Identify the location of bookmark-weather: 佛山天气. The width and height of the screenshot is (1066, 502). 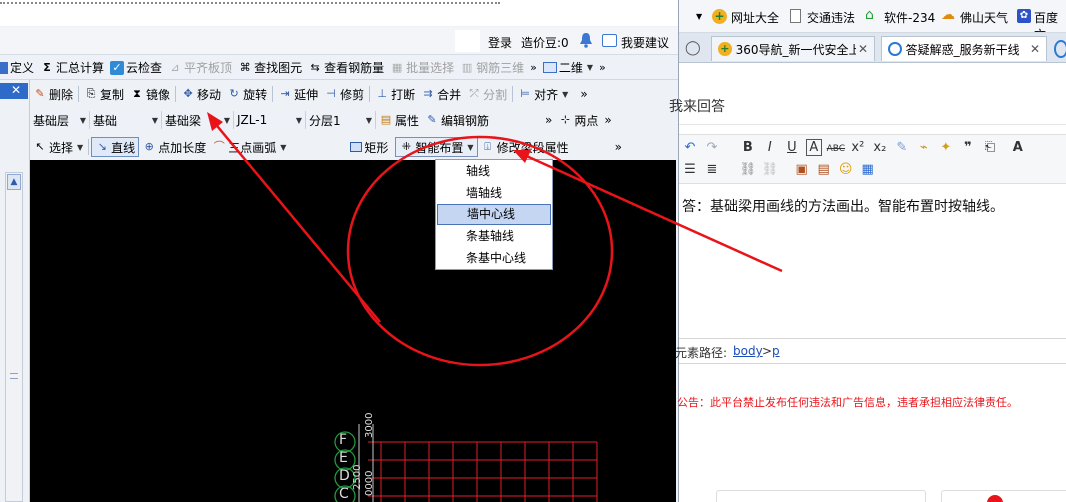
(984, 17).